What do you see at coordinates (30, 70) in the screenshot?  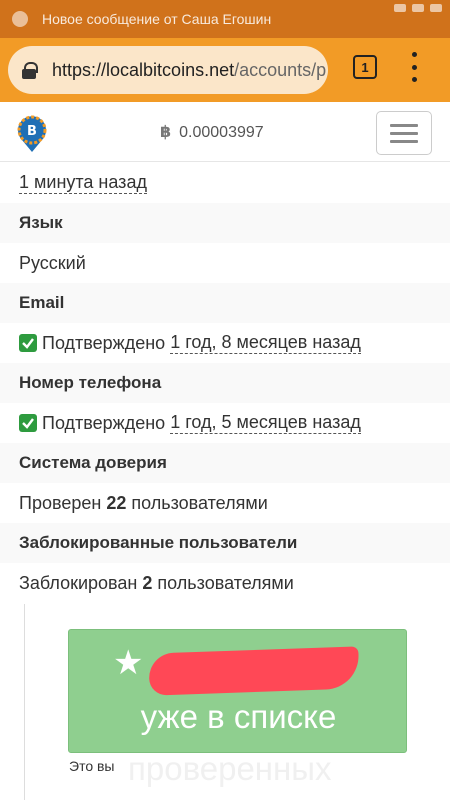 I see `lock-icon` at bounding box center [30, 70].